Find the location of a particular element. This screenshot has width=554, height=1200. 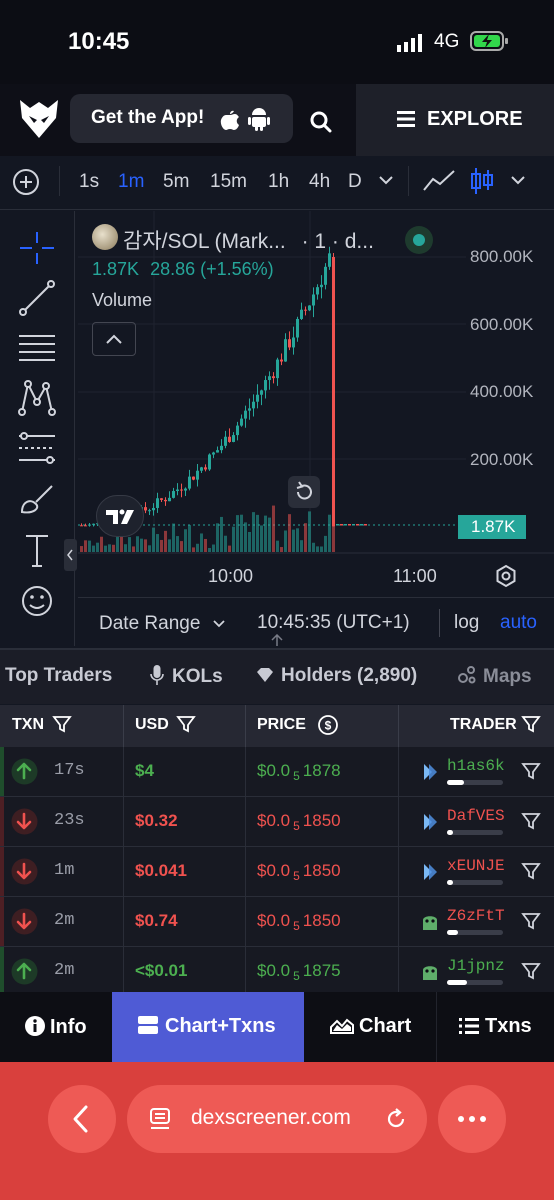

tab-maps: Maps is located at coordinates (494, 676).